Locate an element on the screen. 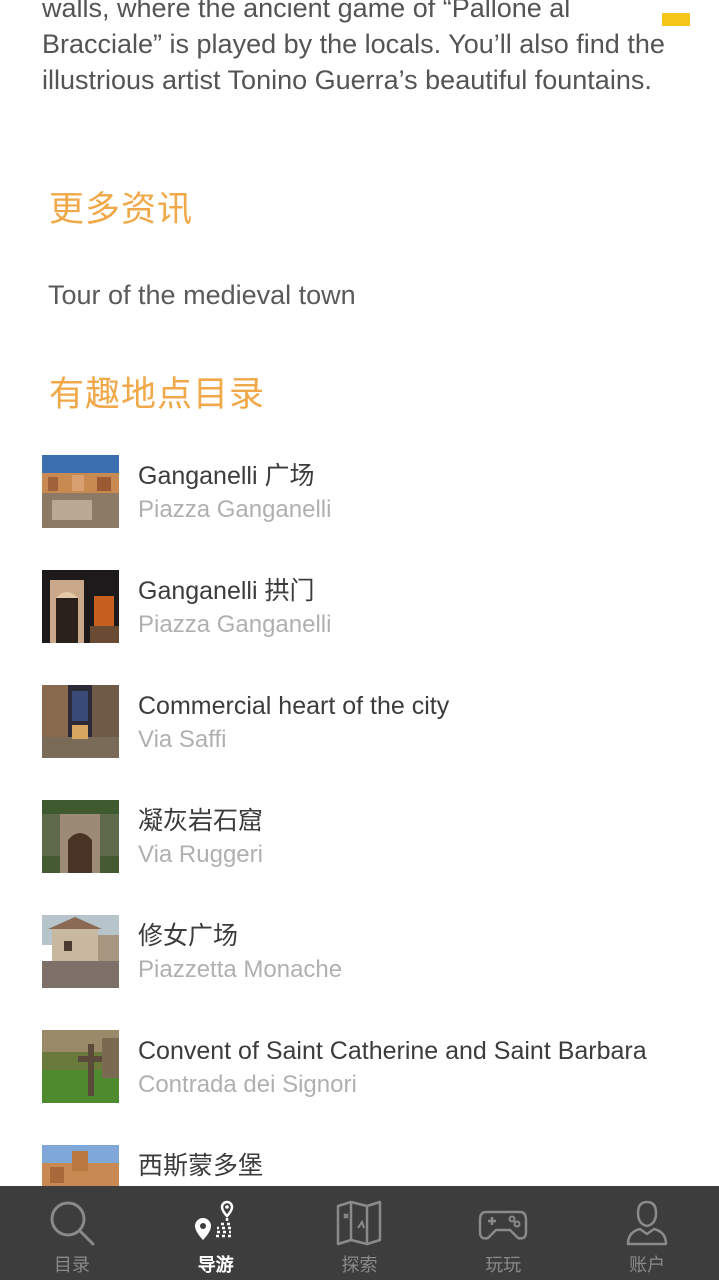 The height and width of the screenshot is (1280, 719). poi-list-item: Ganganelli 拱门 Piazza Ganganelli is located at coordinates (359, 627).